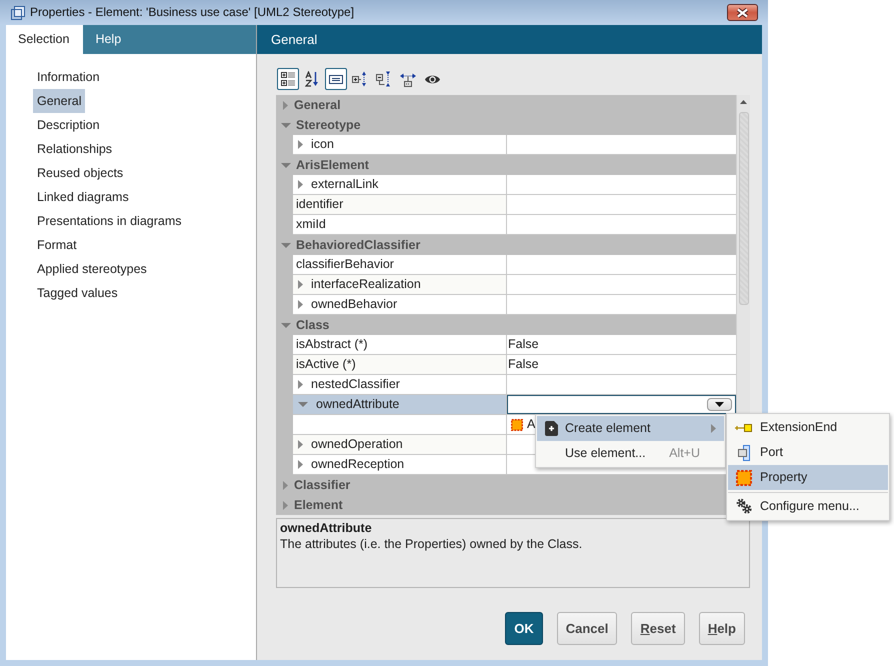 Image resolution: width=894 pixels, height=666 pixels. What do you see at coordinates (630, 453) in the screenshot?
I see `menu-item: Use element... Alt+U` at bounding box center [630, 453].